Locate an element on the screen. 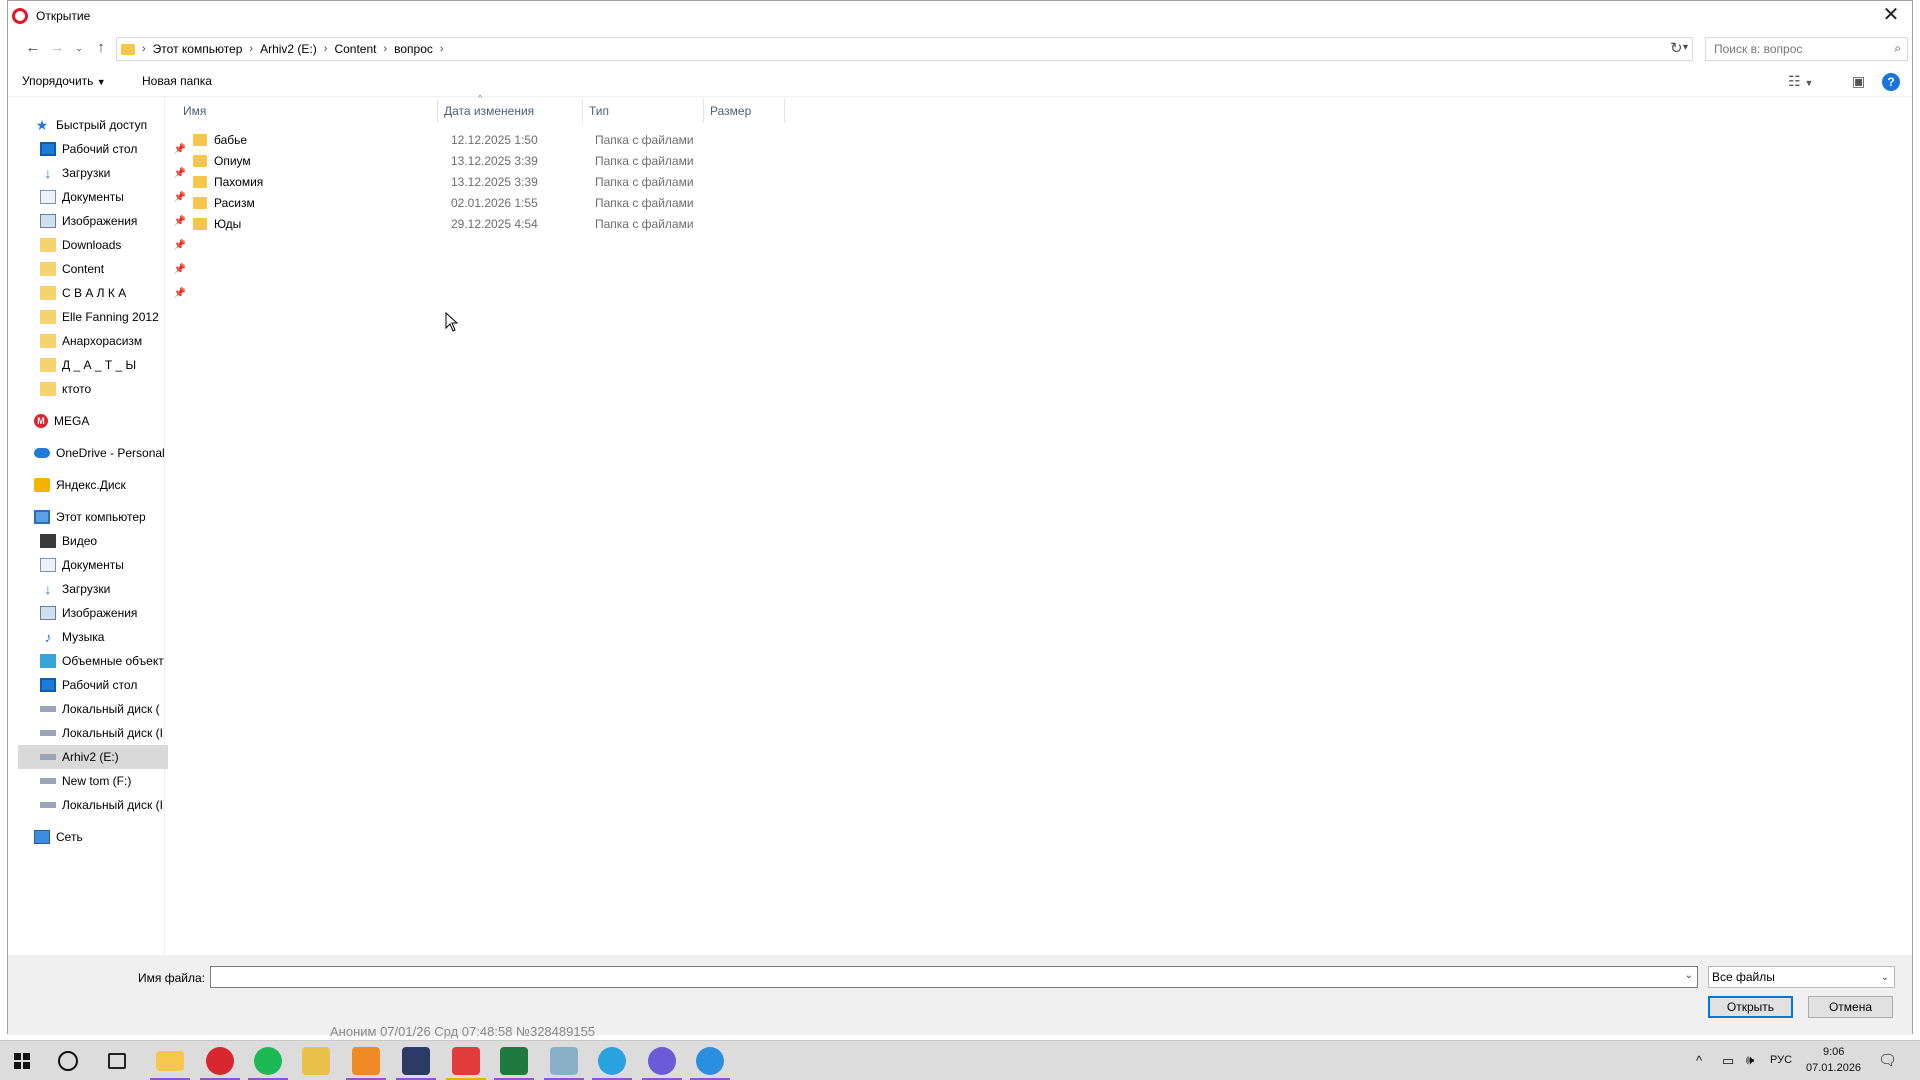 The image size is (1920, 1080). filename-field: ⌄ is located at coordinates (954, 977).